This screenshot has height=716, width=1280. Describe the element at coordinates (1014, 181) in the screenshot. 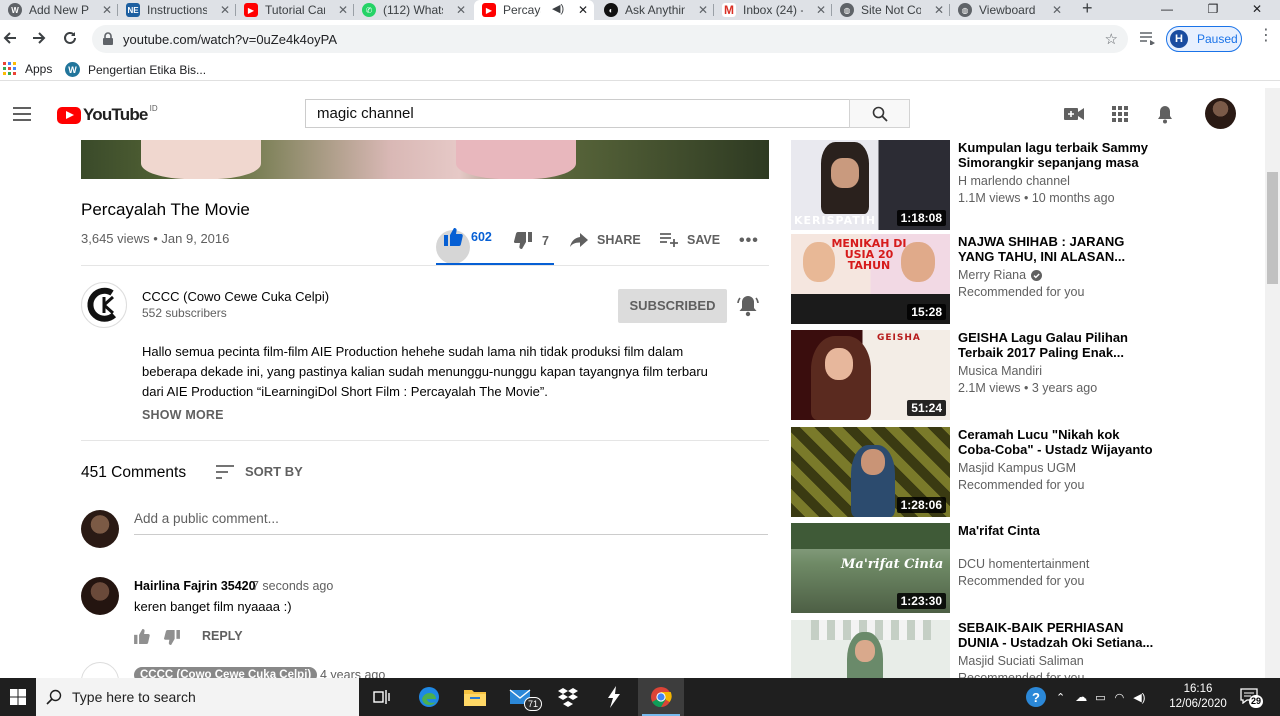

I see `recommended-channel: H marlendo channel` at that location.